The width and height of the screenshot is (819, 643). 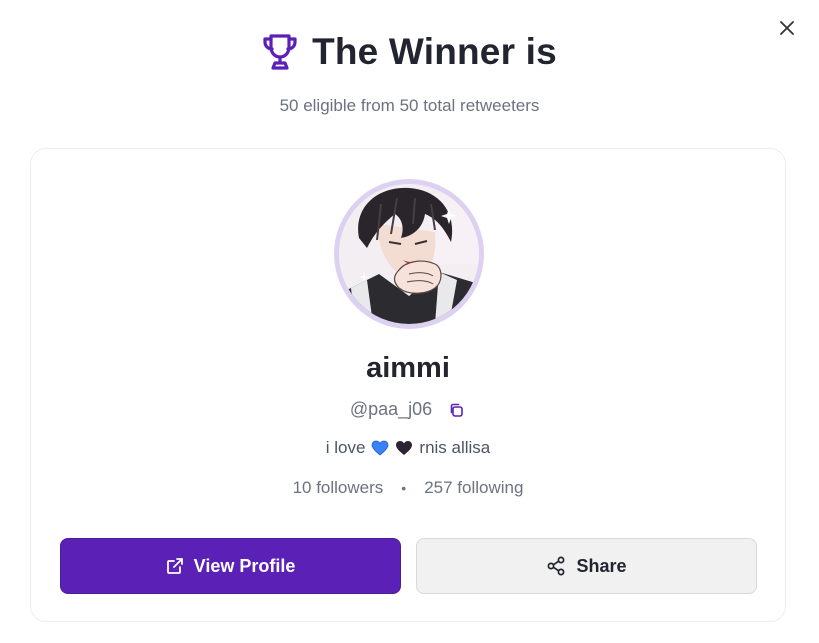 I want to click on copy-icon, so click(x=456, y=410).